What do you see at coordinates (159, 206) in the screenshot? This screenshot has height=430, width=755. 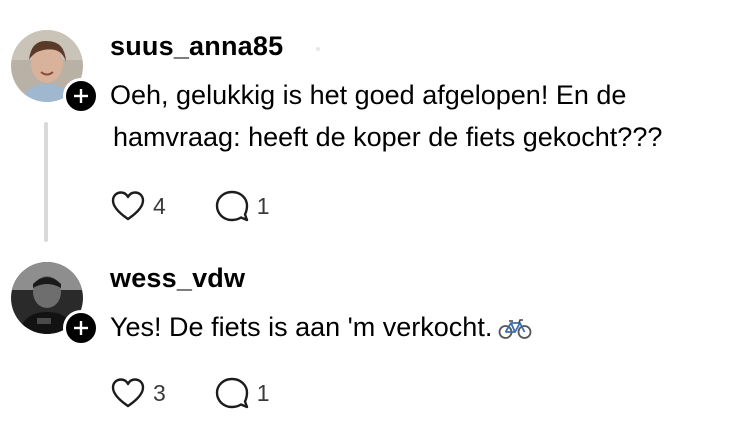 I see `like-count: 4` at bounding box center [159, 206].